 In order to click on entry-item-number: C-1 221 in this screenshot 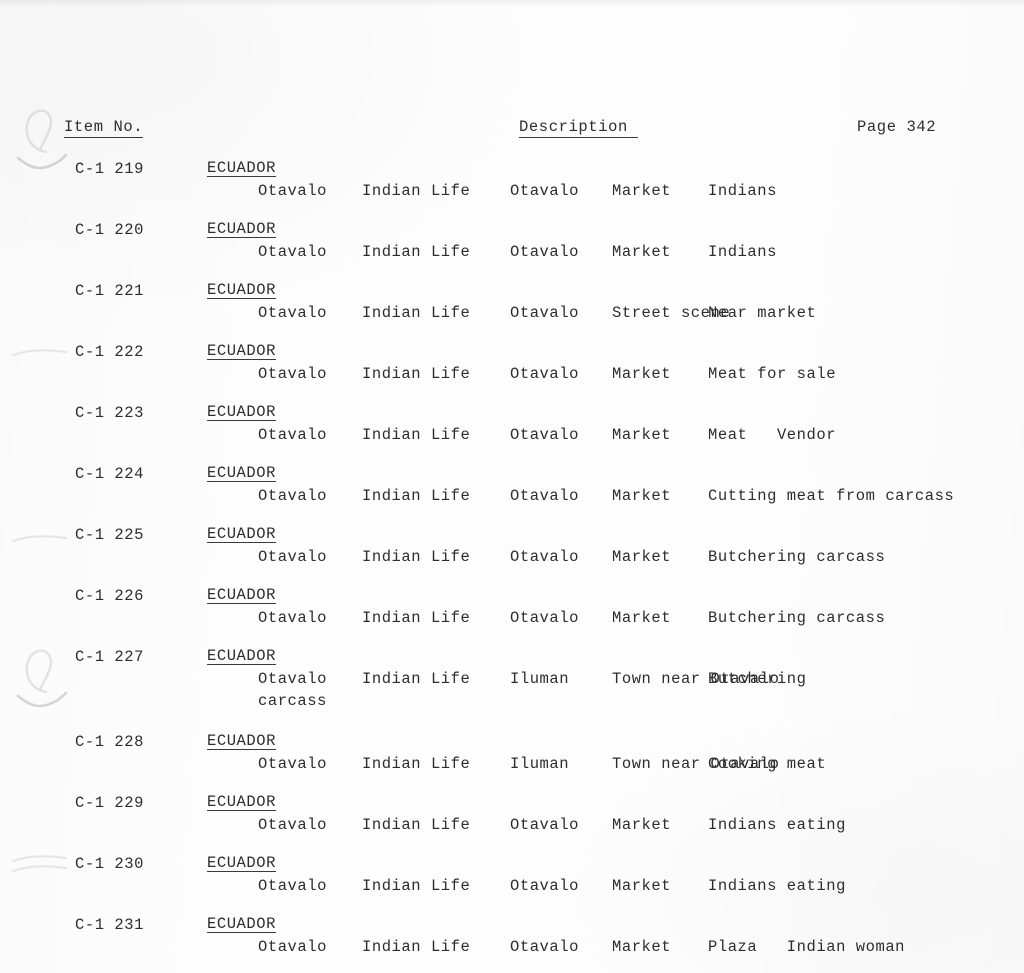, I will do `click(109, 291)`.